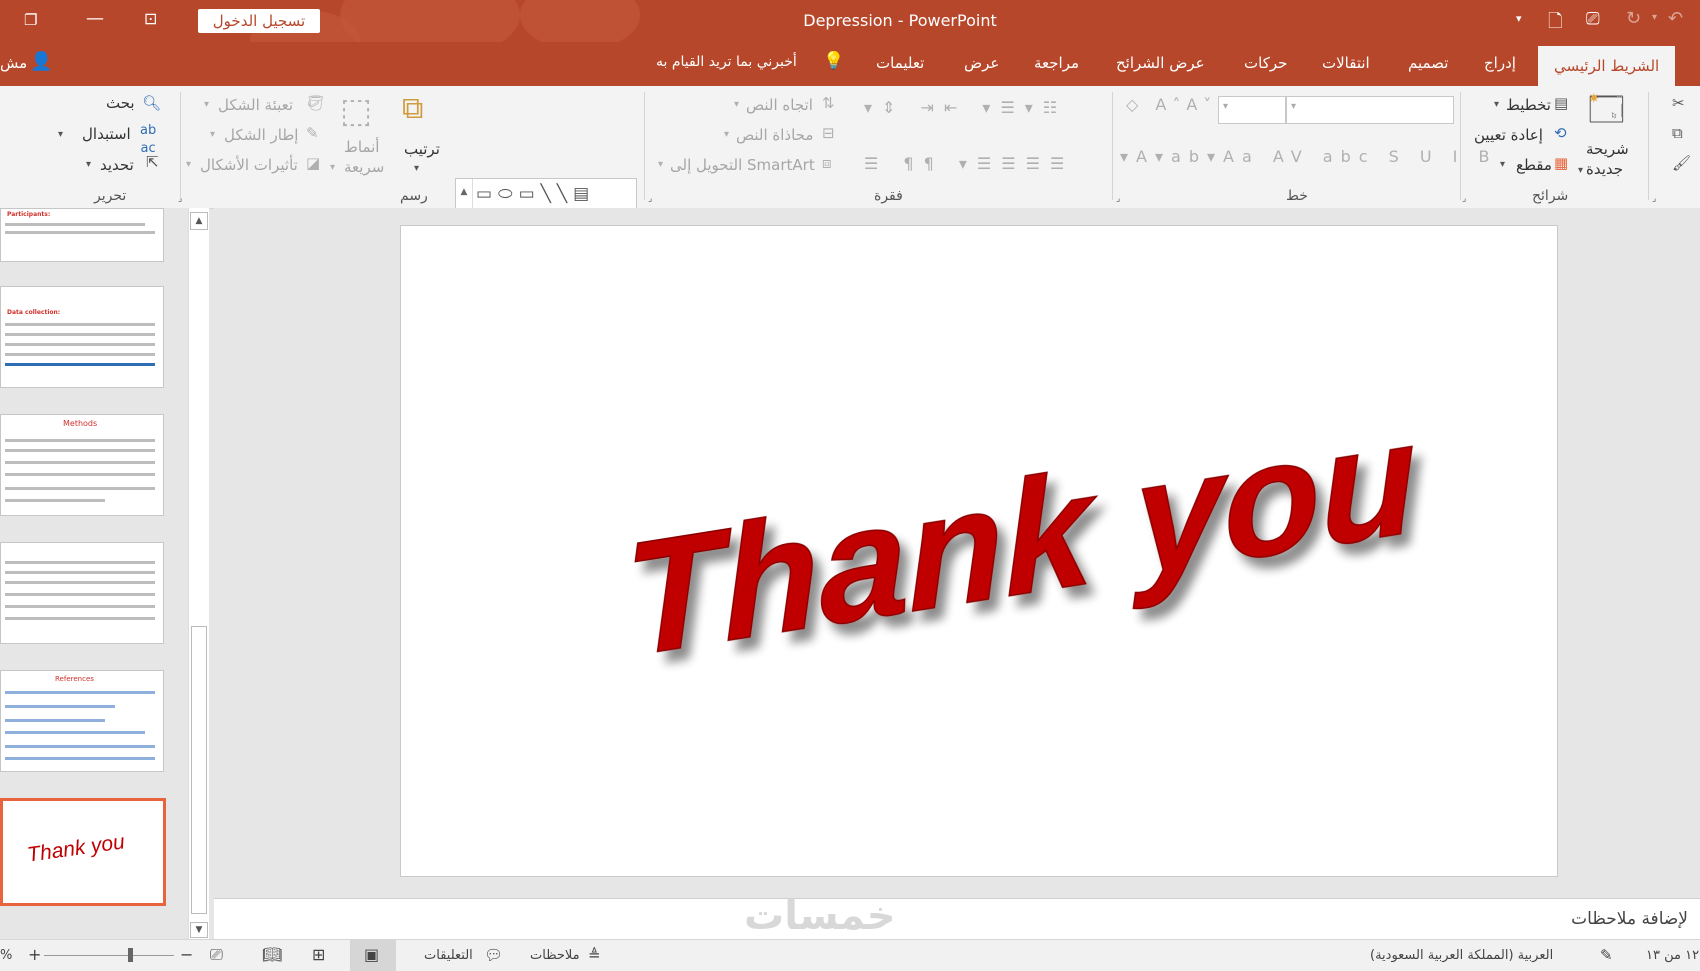  What do you see at coordinates (106, 134) in the screenshot?
I see `replace-button: استبدال` at bounding box center [106, 134].